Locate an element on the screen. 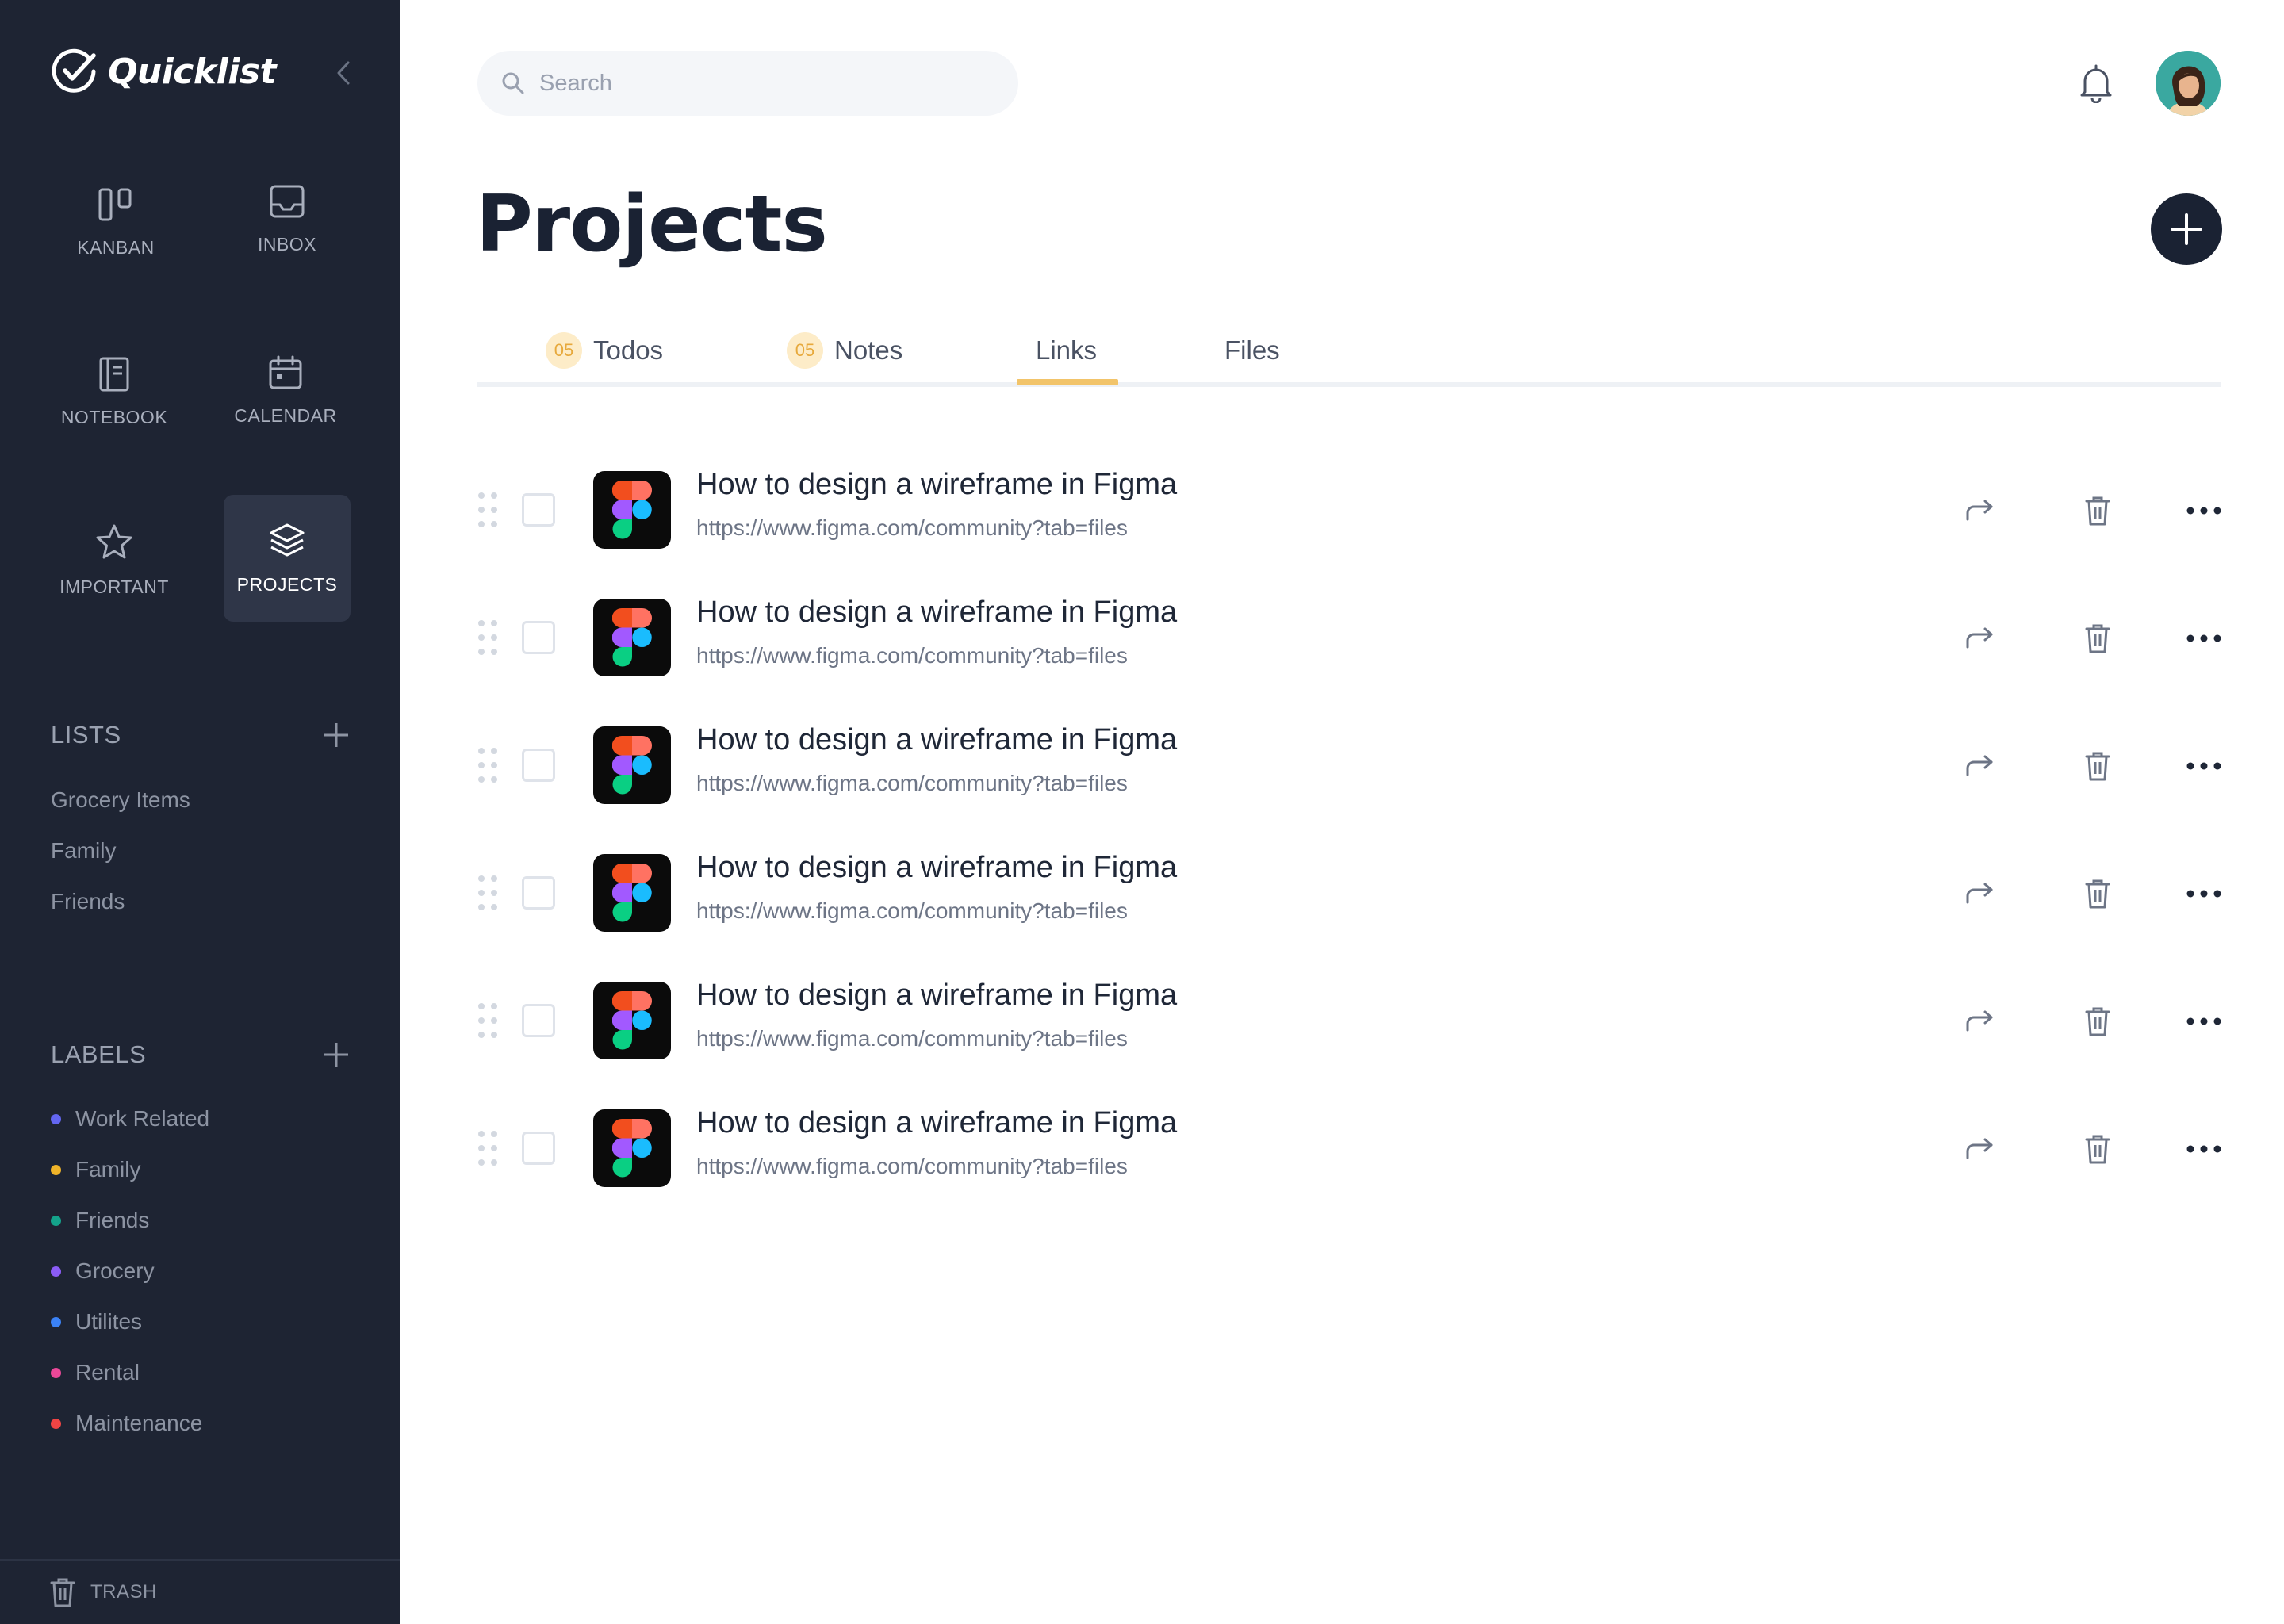 The image size is (2284, 1624). label-item-family: Family is located at coordinates (95, 1169).